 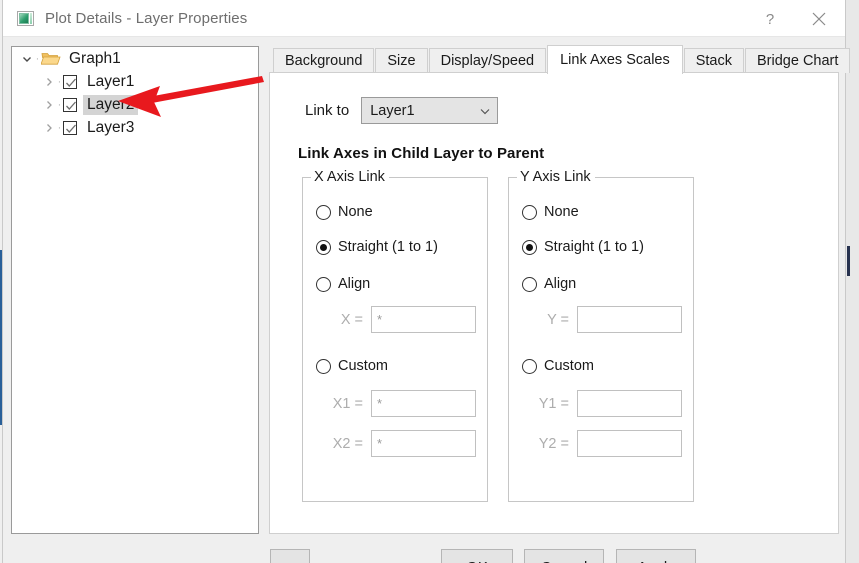 I want to click on link-to-value: Layer1, so click(x=392, y=110).